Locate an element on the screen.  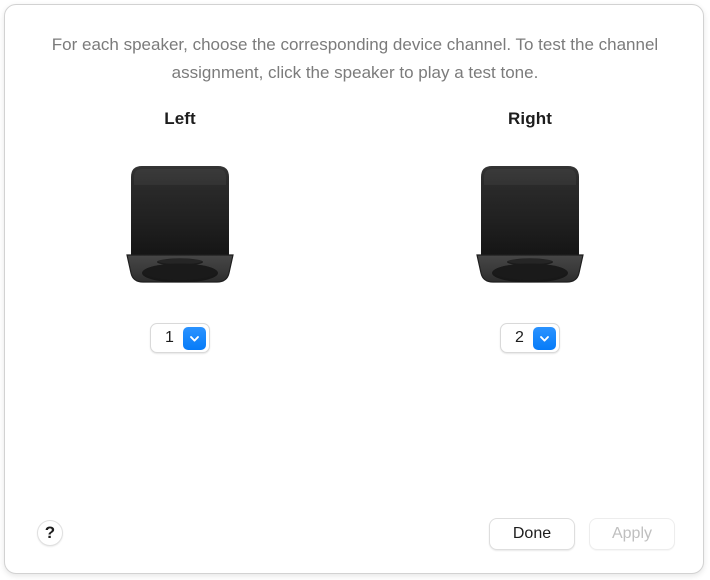
channel-select-wrap-right: 2 is located at coordinates (530, 338).